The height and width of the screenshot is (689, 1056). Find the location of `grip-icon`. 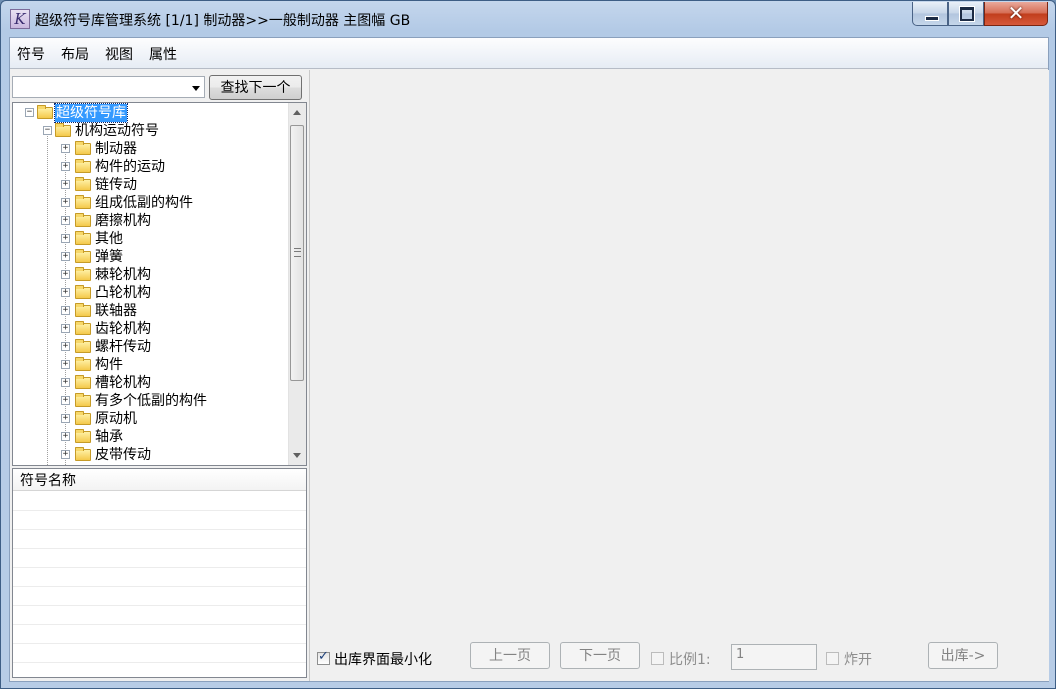

grip-icon is located at coordinates (297, 252).